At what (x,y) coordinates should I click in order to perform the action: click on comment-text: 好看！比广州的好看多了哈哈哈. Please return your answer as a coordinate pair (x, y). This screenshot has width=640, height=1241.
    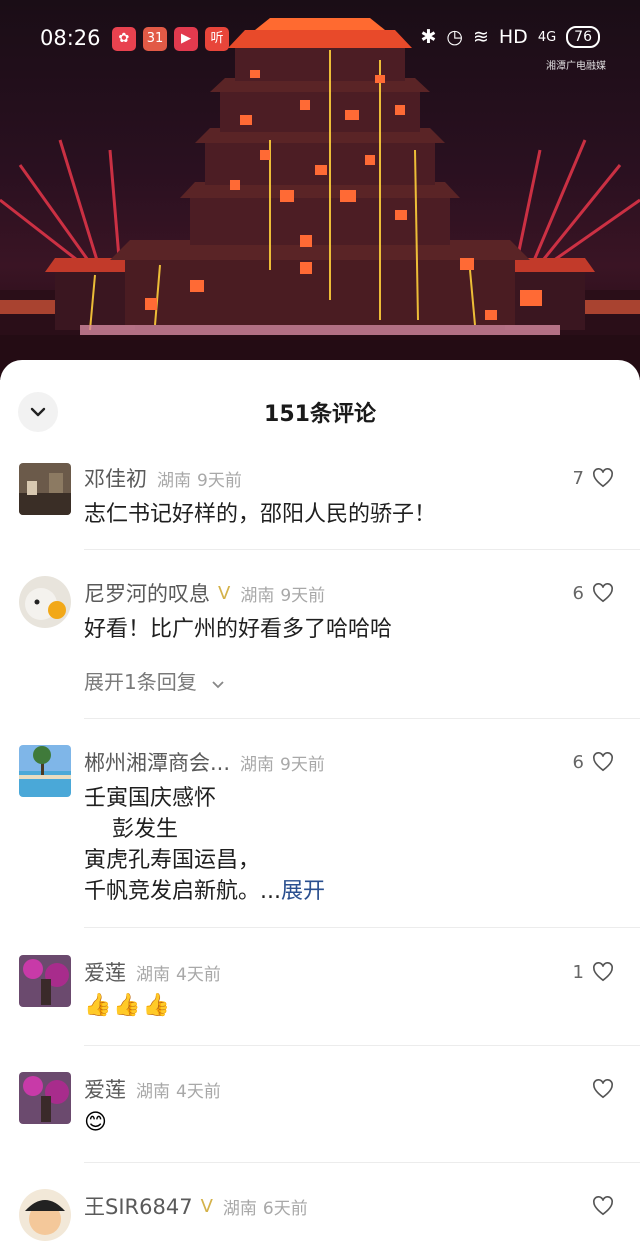
    Looking at the image, I should click on (238, 629).